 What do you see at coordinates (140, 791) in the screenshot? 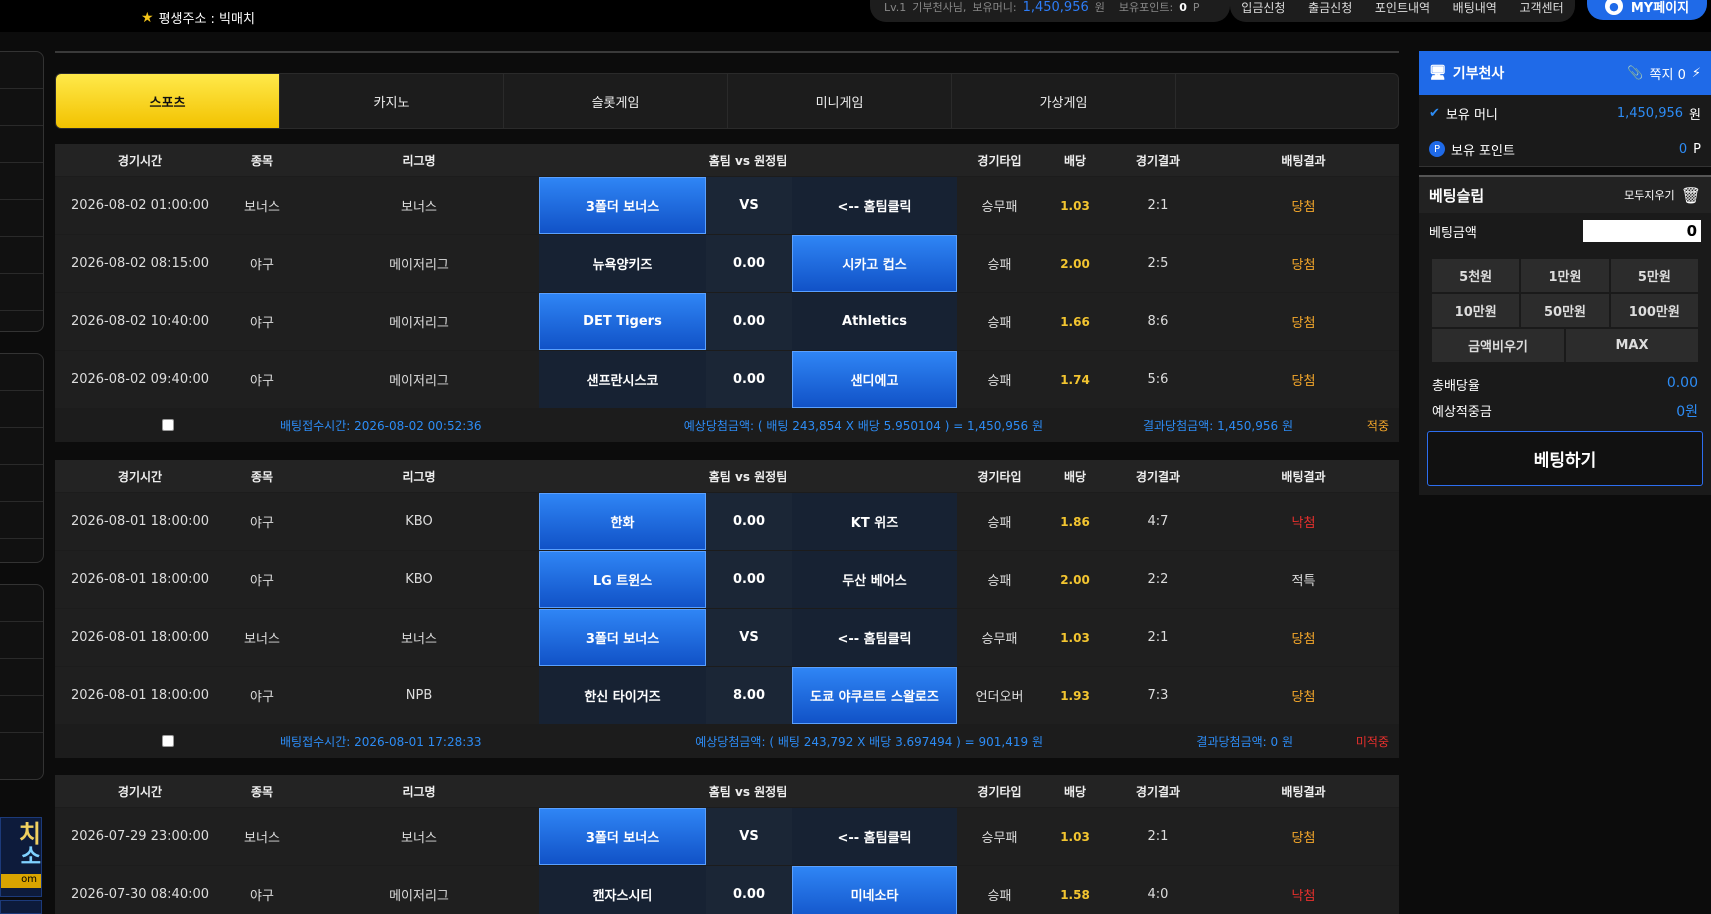
I see `column-header: 경기시간` at bounding box center [140, 791].